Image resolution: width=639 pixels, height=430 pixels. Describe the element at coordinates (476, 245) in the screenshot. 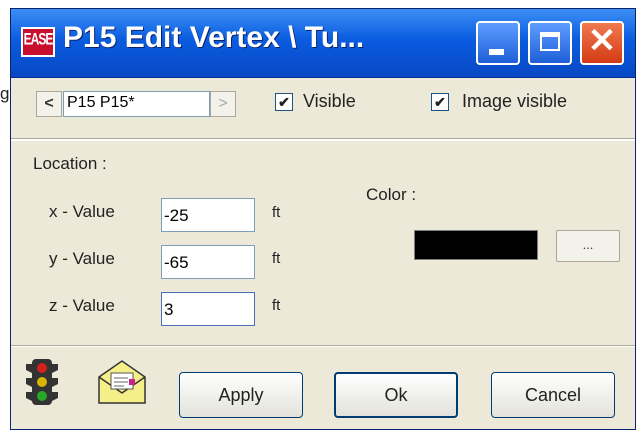

I see `color-swatch` at that location.